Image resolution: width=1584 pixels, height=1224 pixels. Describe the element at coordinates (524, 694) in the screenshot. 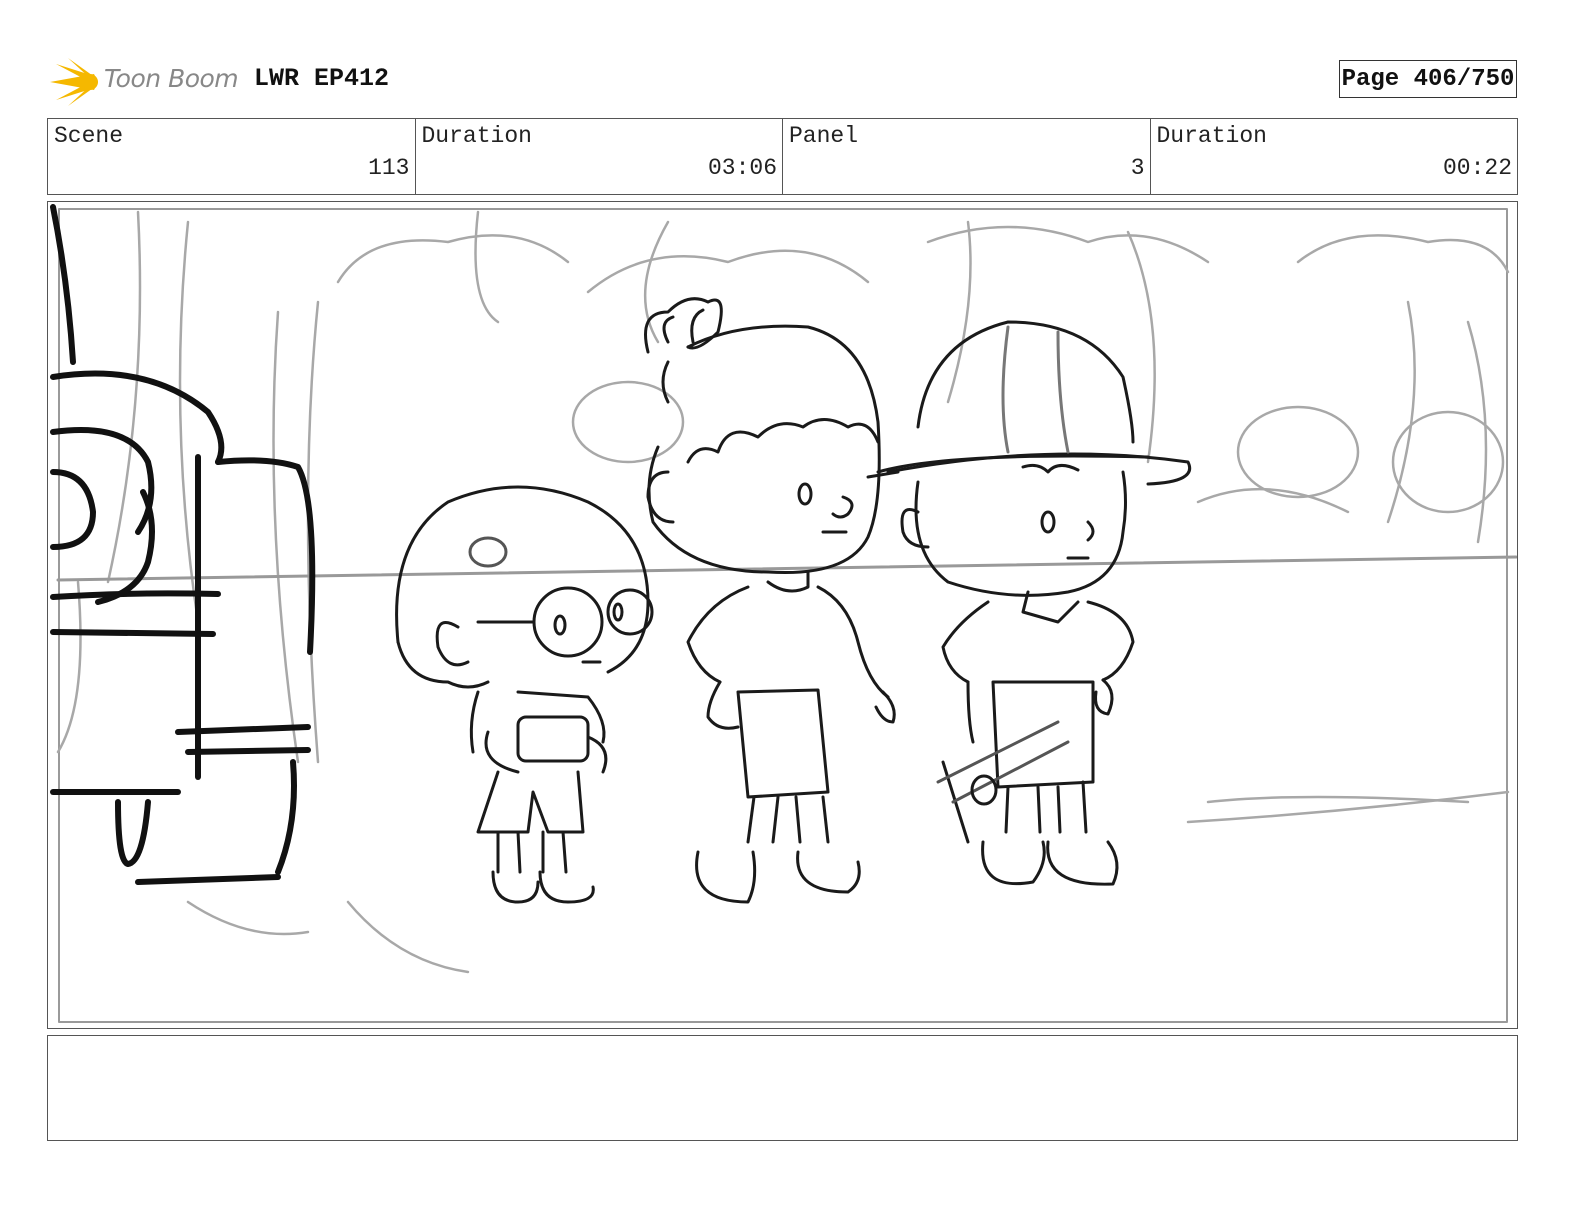

I see `girl-with-glasses-sketch` at that location.